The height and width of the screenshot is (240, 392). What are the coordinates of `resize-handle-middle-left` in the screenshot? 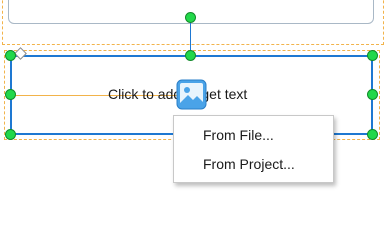 It's located at (10, 94).